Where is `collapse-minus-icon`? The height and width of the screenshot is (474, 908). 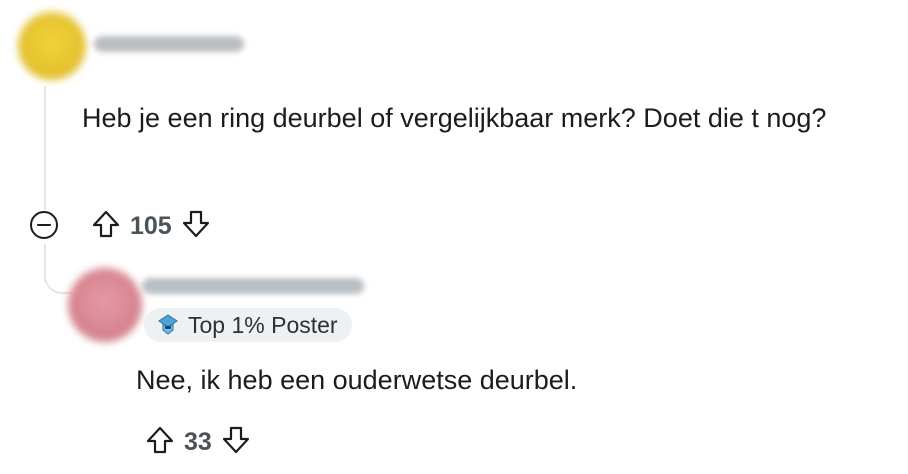
collapse-minus-icon is located at coordinates (44, 227).